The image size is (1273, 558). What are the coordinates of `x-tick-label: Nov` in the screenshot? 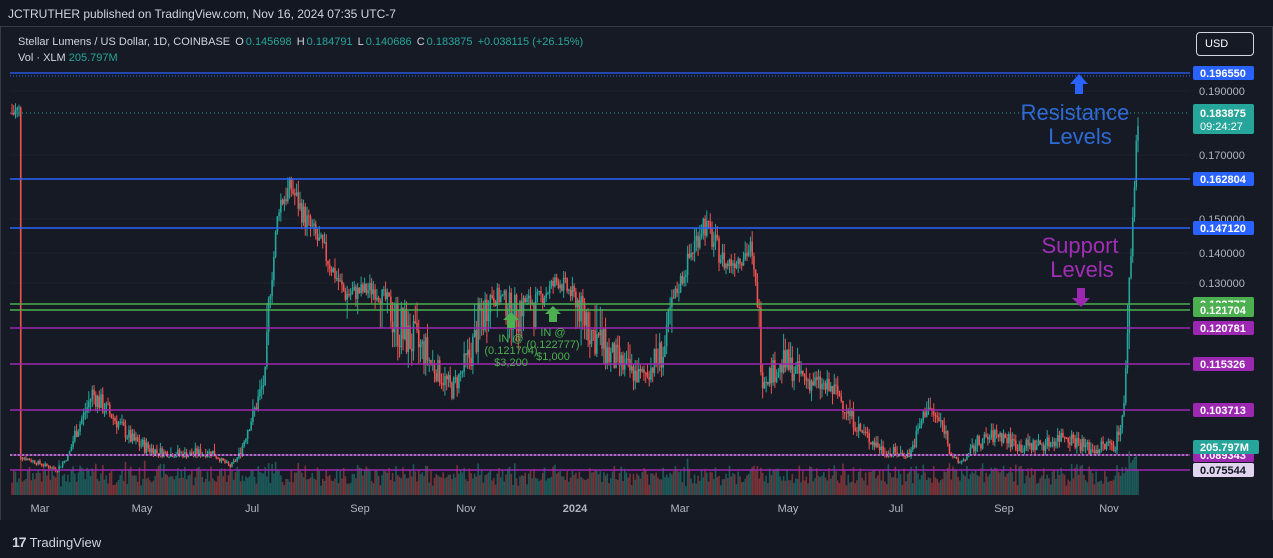 It's located at (1109, 509).